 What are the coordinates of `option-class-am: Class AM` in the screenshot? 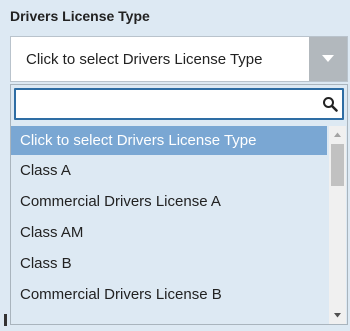 It's located at (169, 232).